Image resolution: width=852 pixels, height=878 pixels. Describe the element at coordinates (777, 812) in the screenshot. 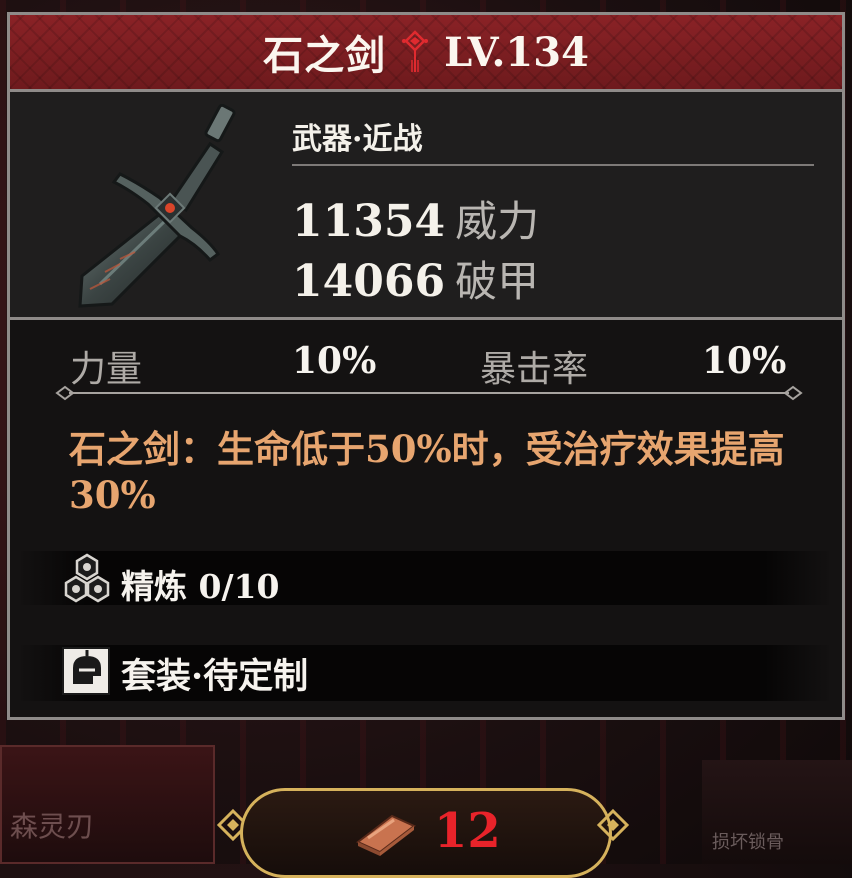

I see `background-panel-right: 损坏锁骨` at that location.